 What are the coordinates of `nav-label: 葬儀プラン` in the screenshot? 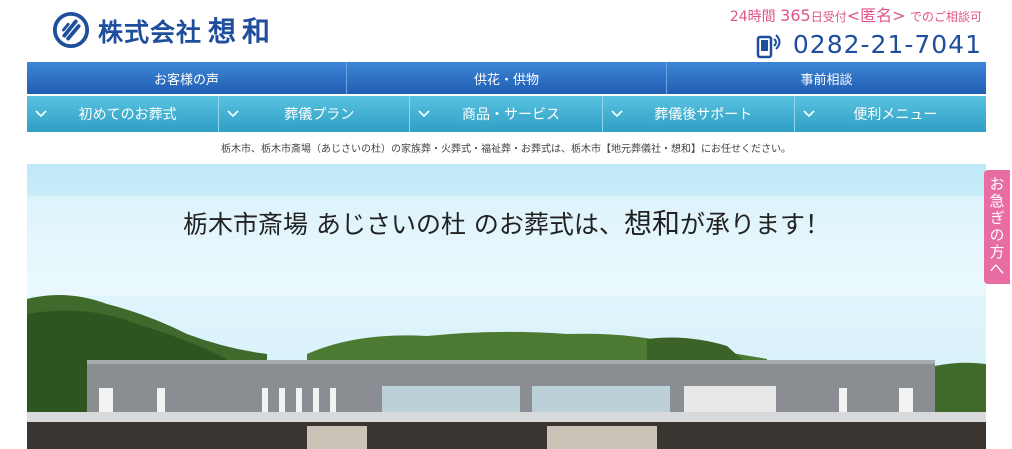 It's located at (319, 115).